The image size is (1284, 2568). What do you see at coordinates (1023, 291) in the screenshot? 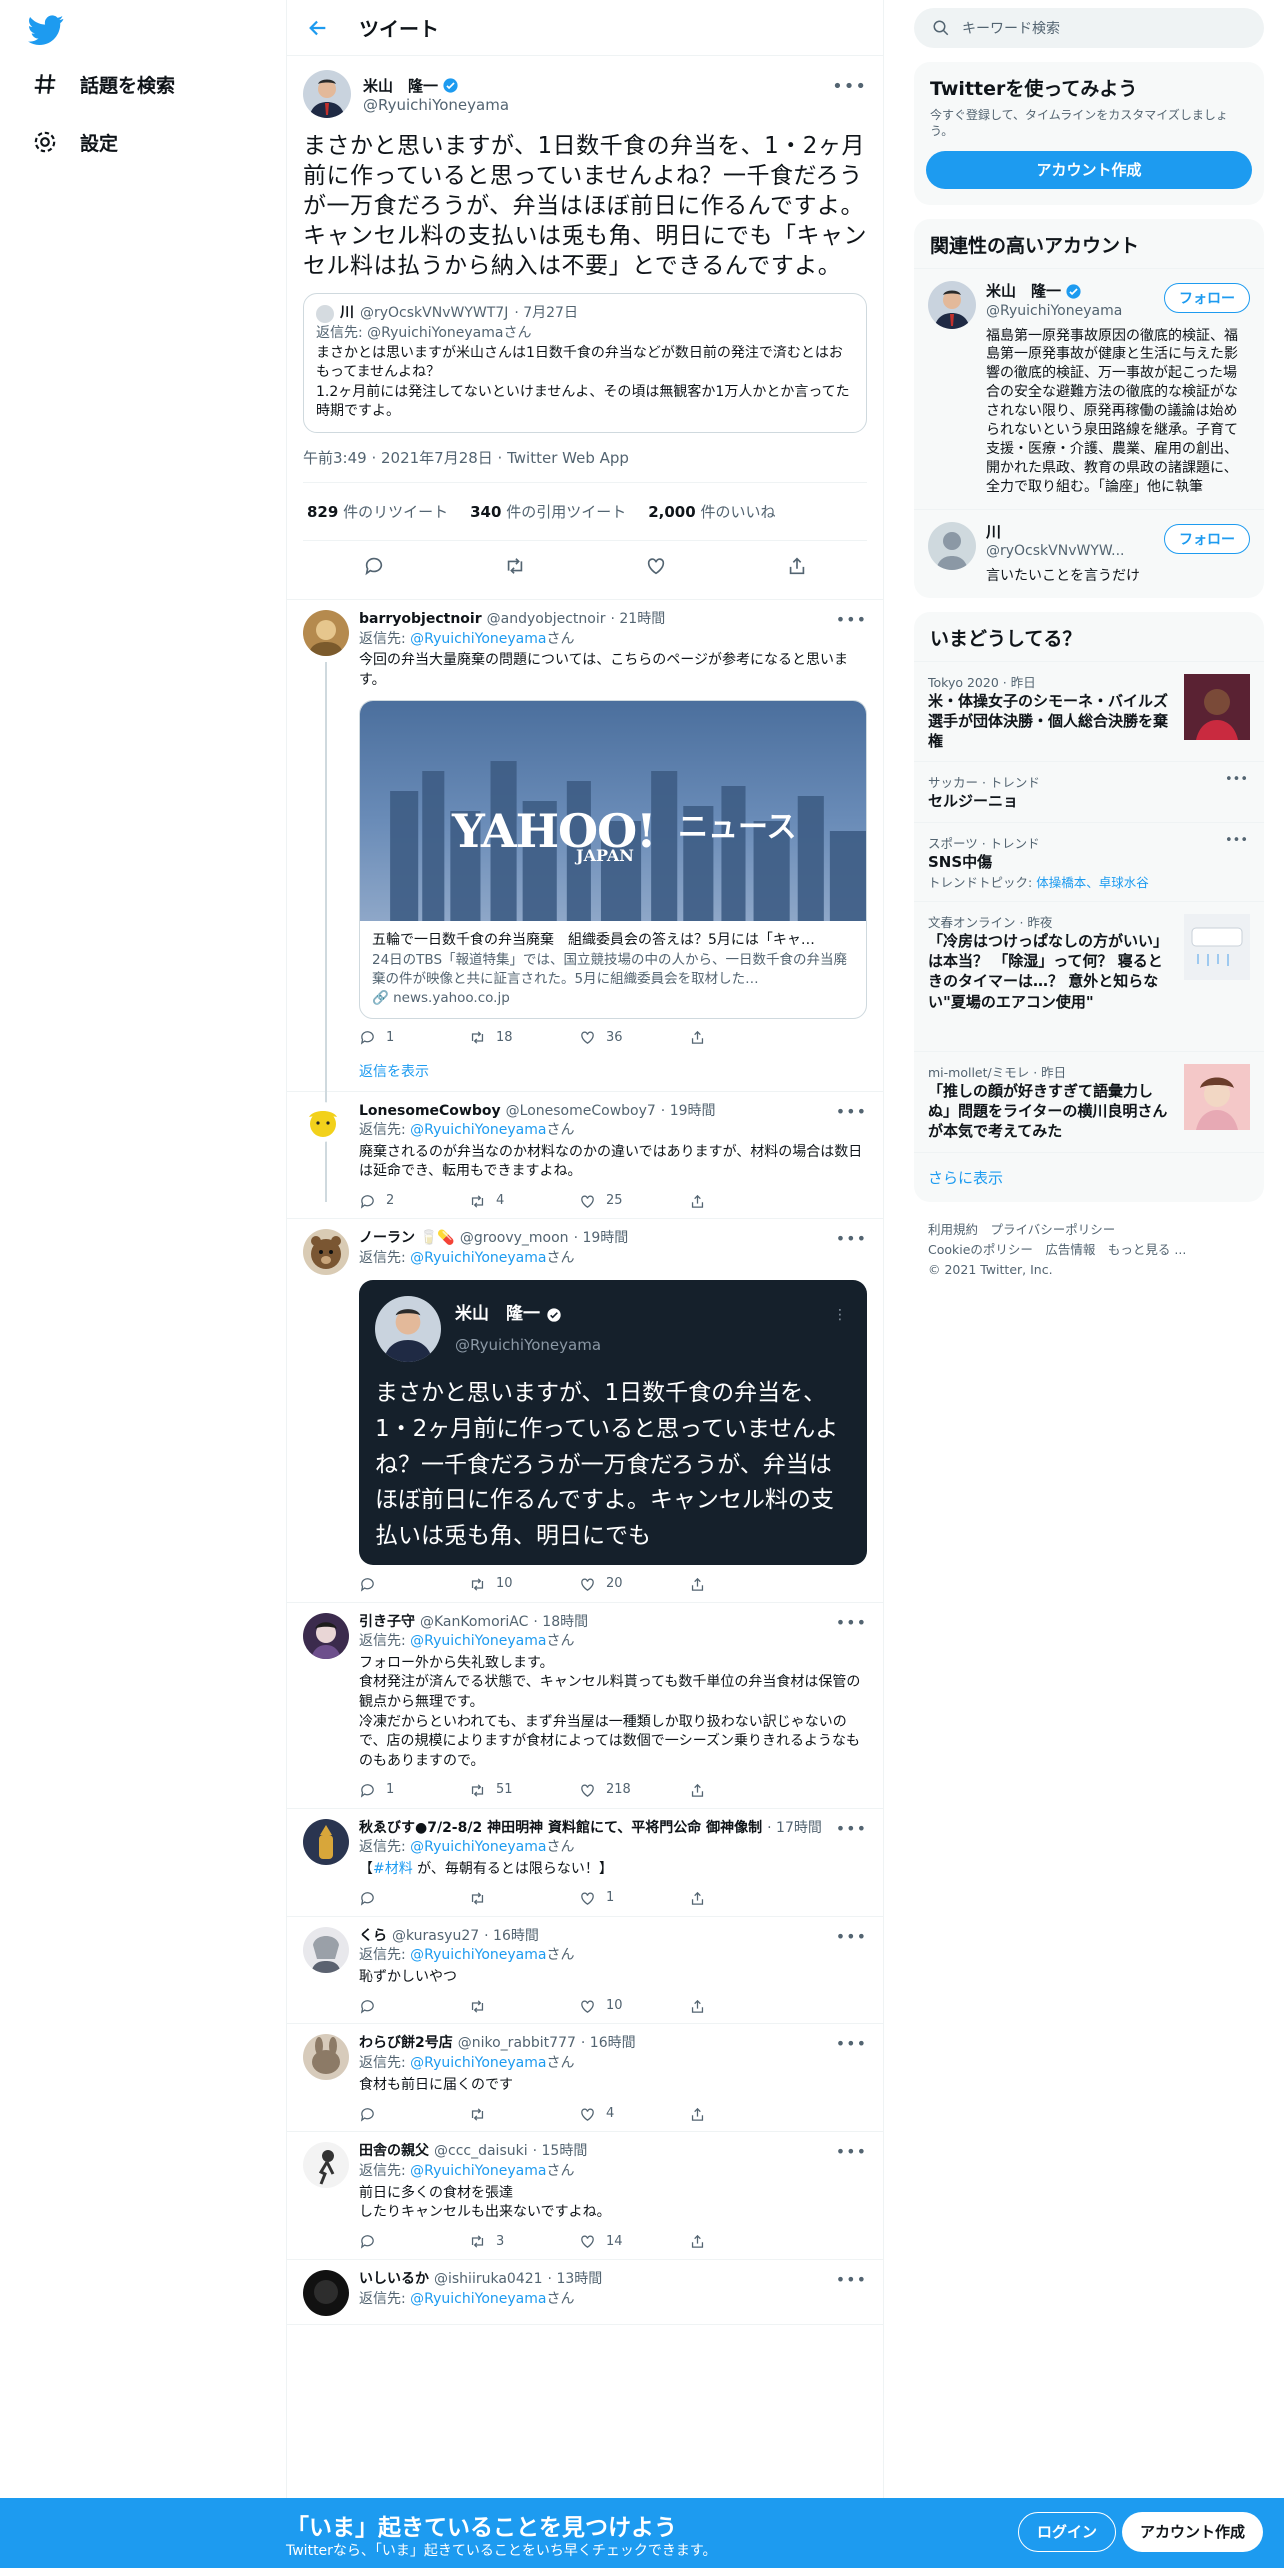
I see `related-name: 米山 隆一` at bounding box center [1023, 291].